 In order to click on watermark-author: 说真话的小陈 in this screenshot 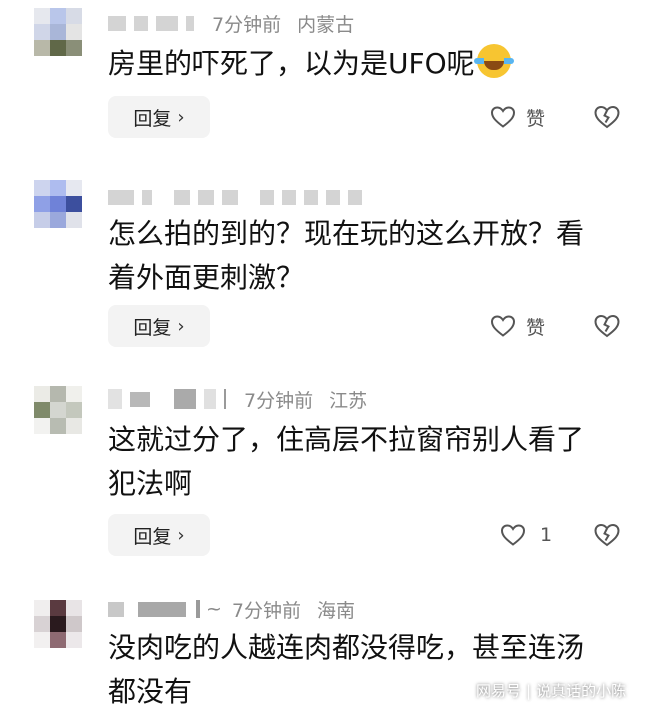, I will do `click(581, 691)`.